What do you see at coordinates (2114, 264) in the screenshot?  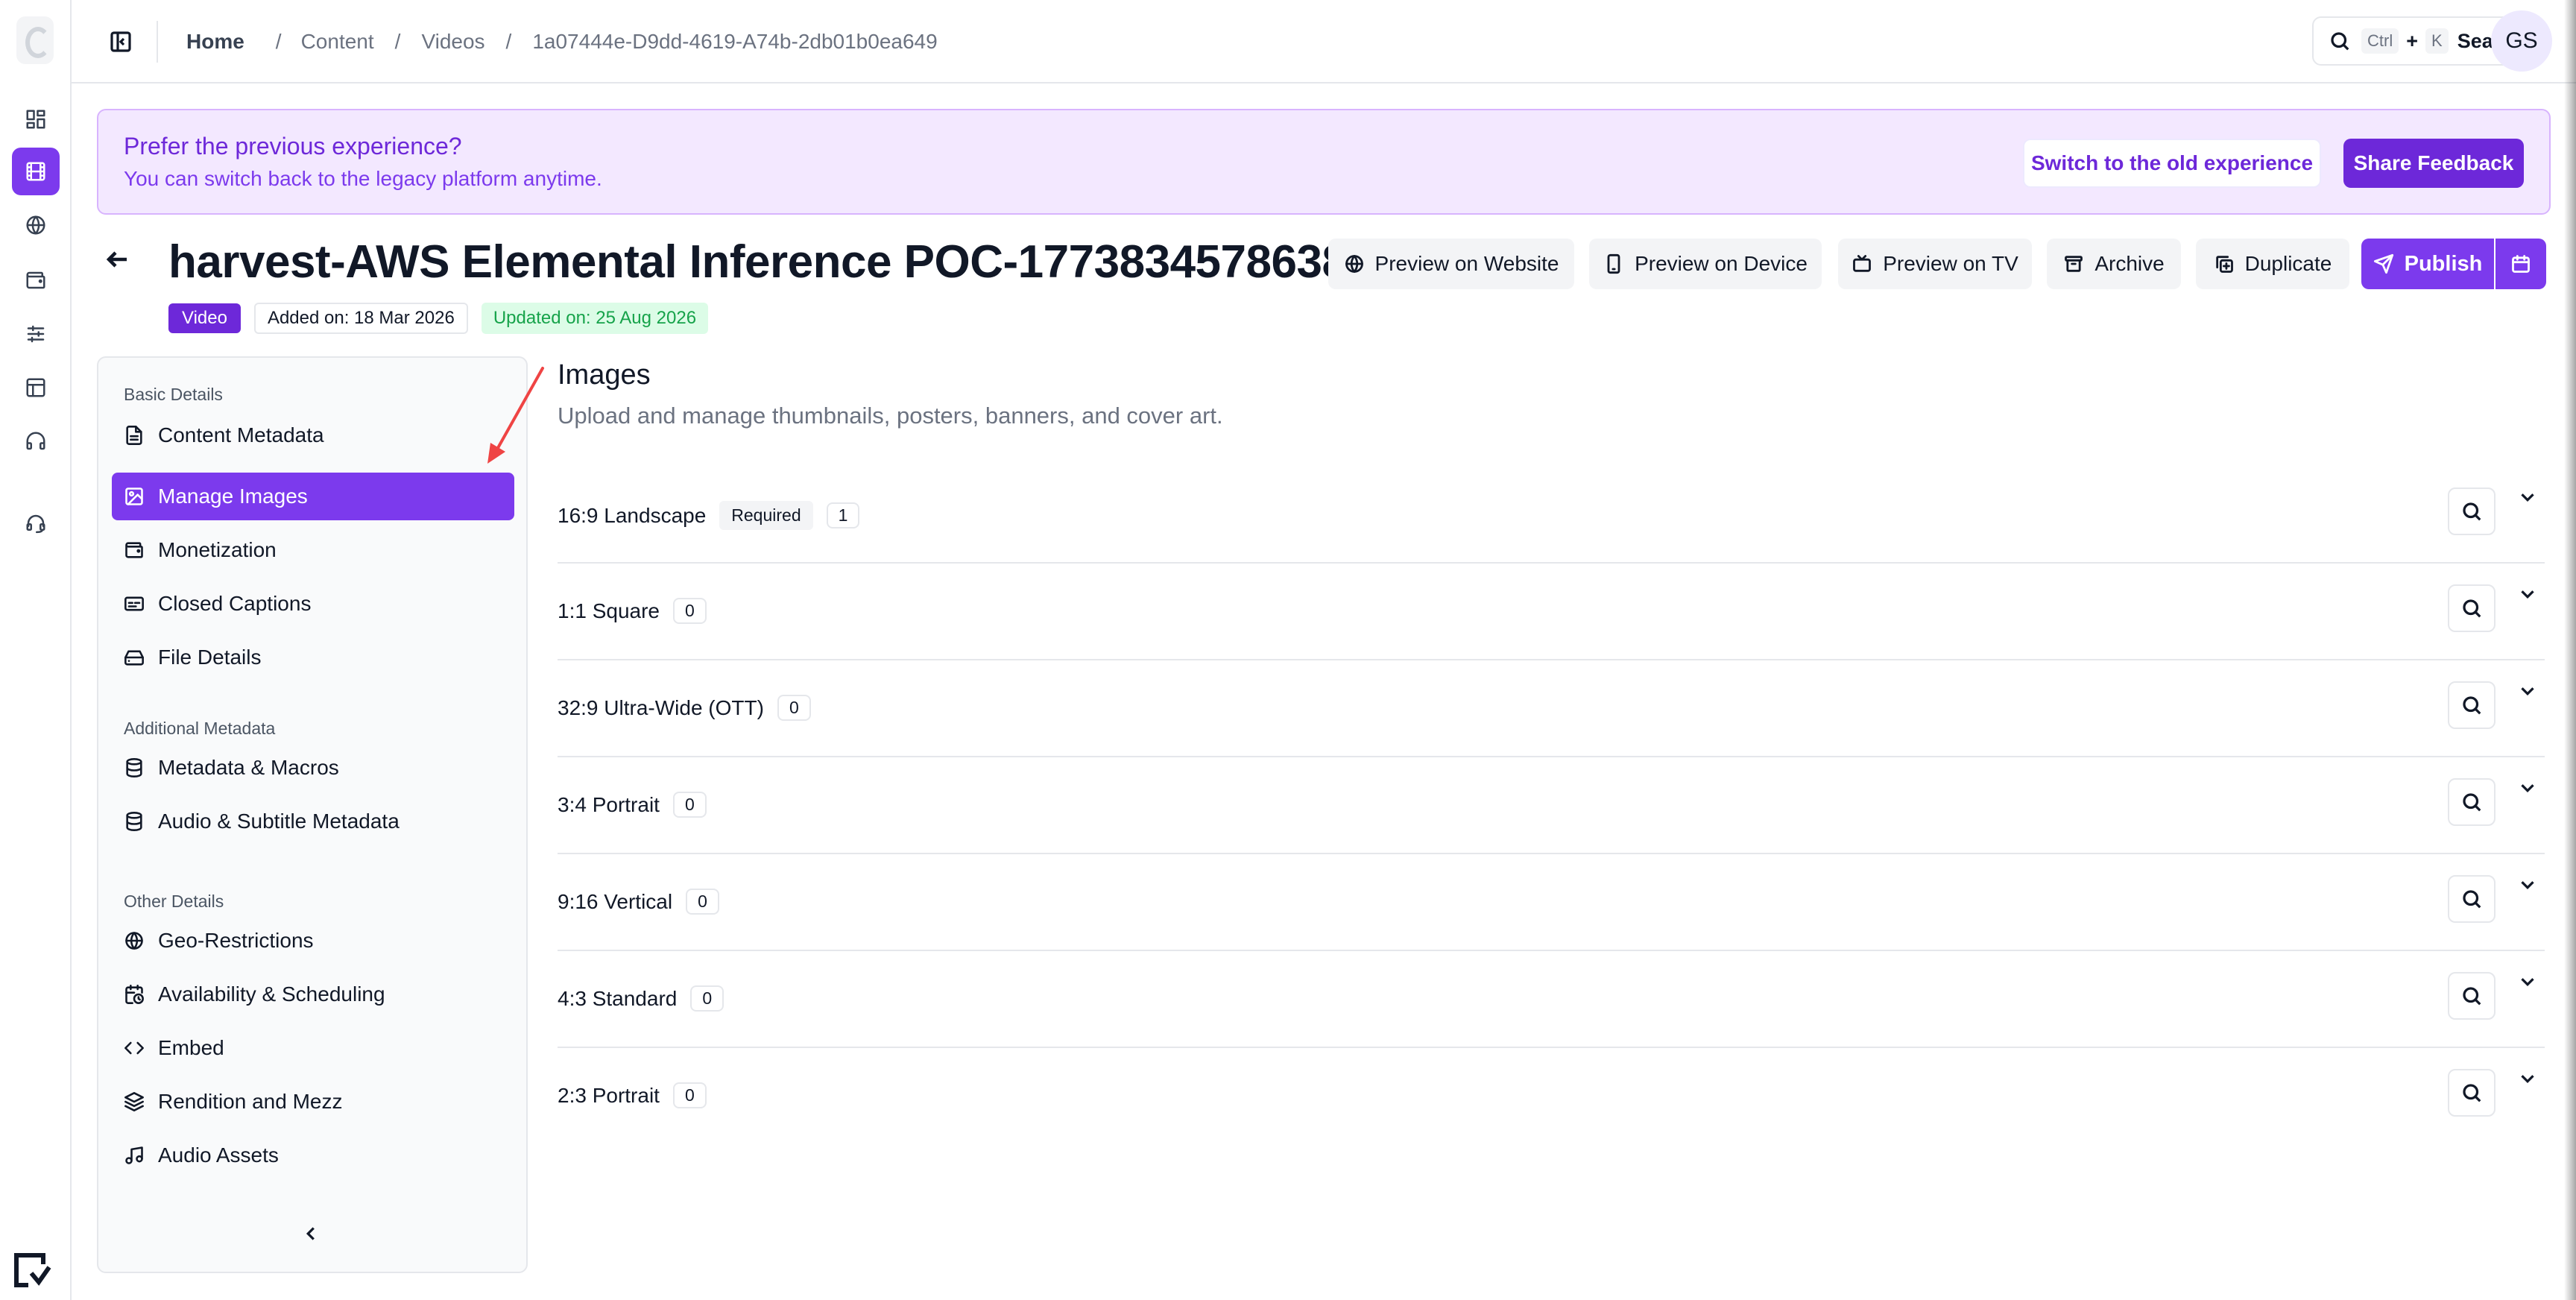 I see `archive-button: Archive` at bounding box center [2114, 264].